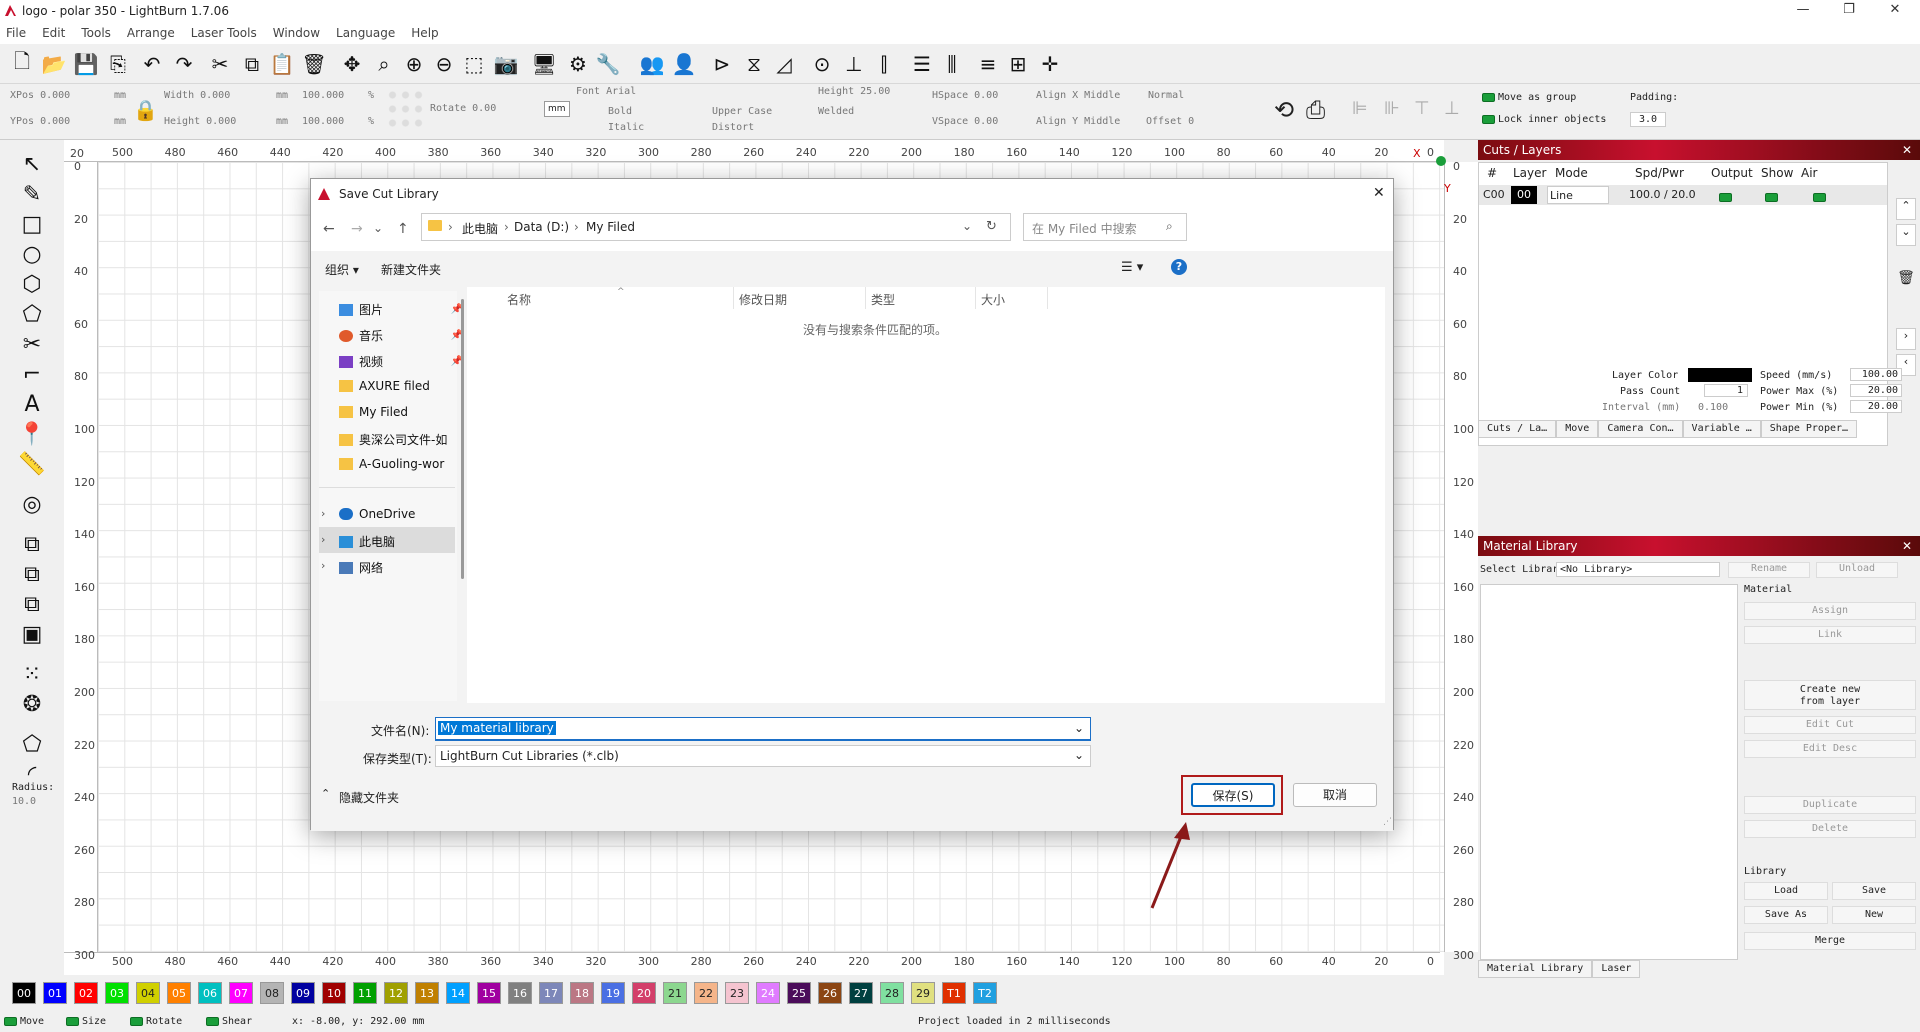 This screenshot has width=1920, height=1032. I want to click on edit-desc-button: Edit Desc, so click(1830, 749).